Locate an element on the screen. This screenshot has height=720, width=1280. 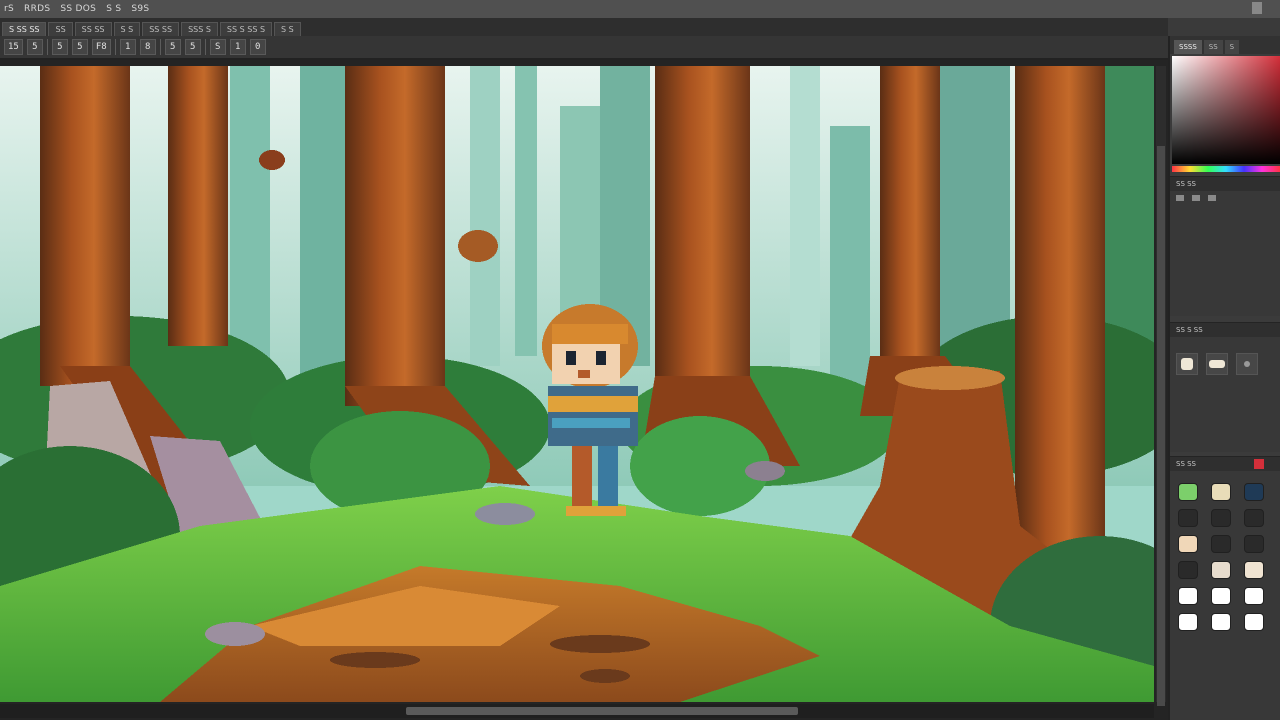
menu-item: S9S is located at coordinates (140, 9).